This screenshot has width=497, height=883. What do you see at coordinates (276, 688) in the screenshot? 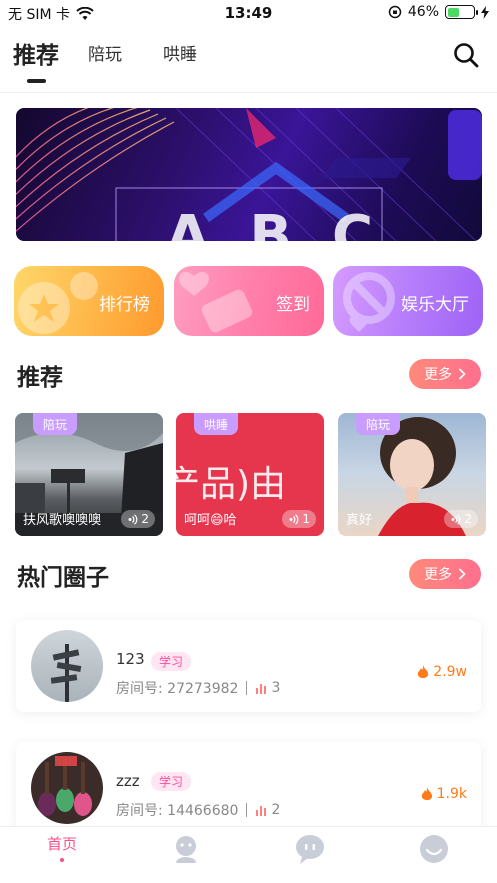
I see `circle-item-1-members: 3` at bounding box center [276, 688].